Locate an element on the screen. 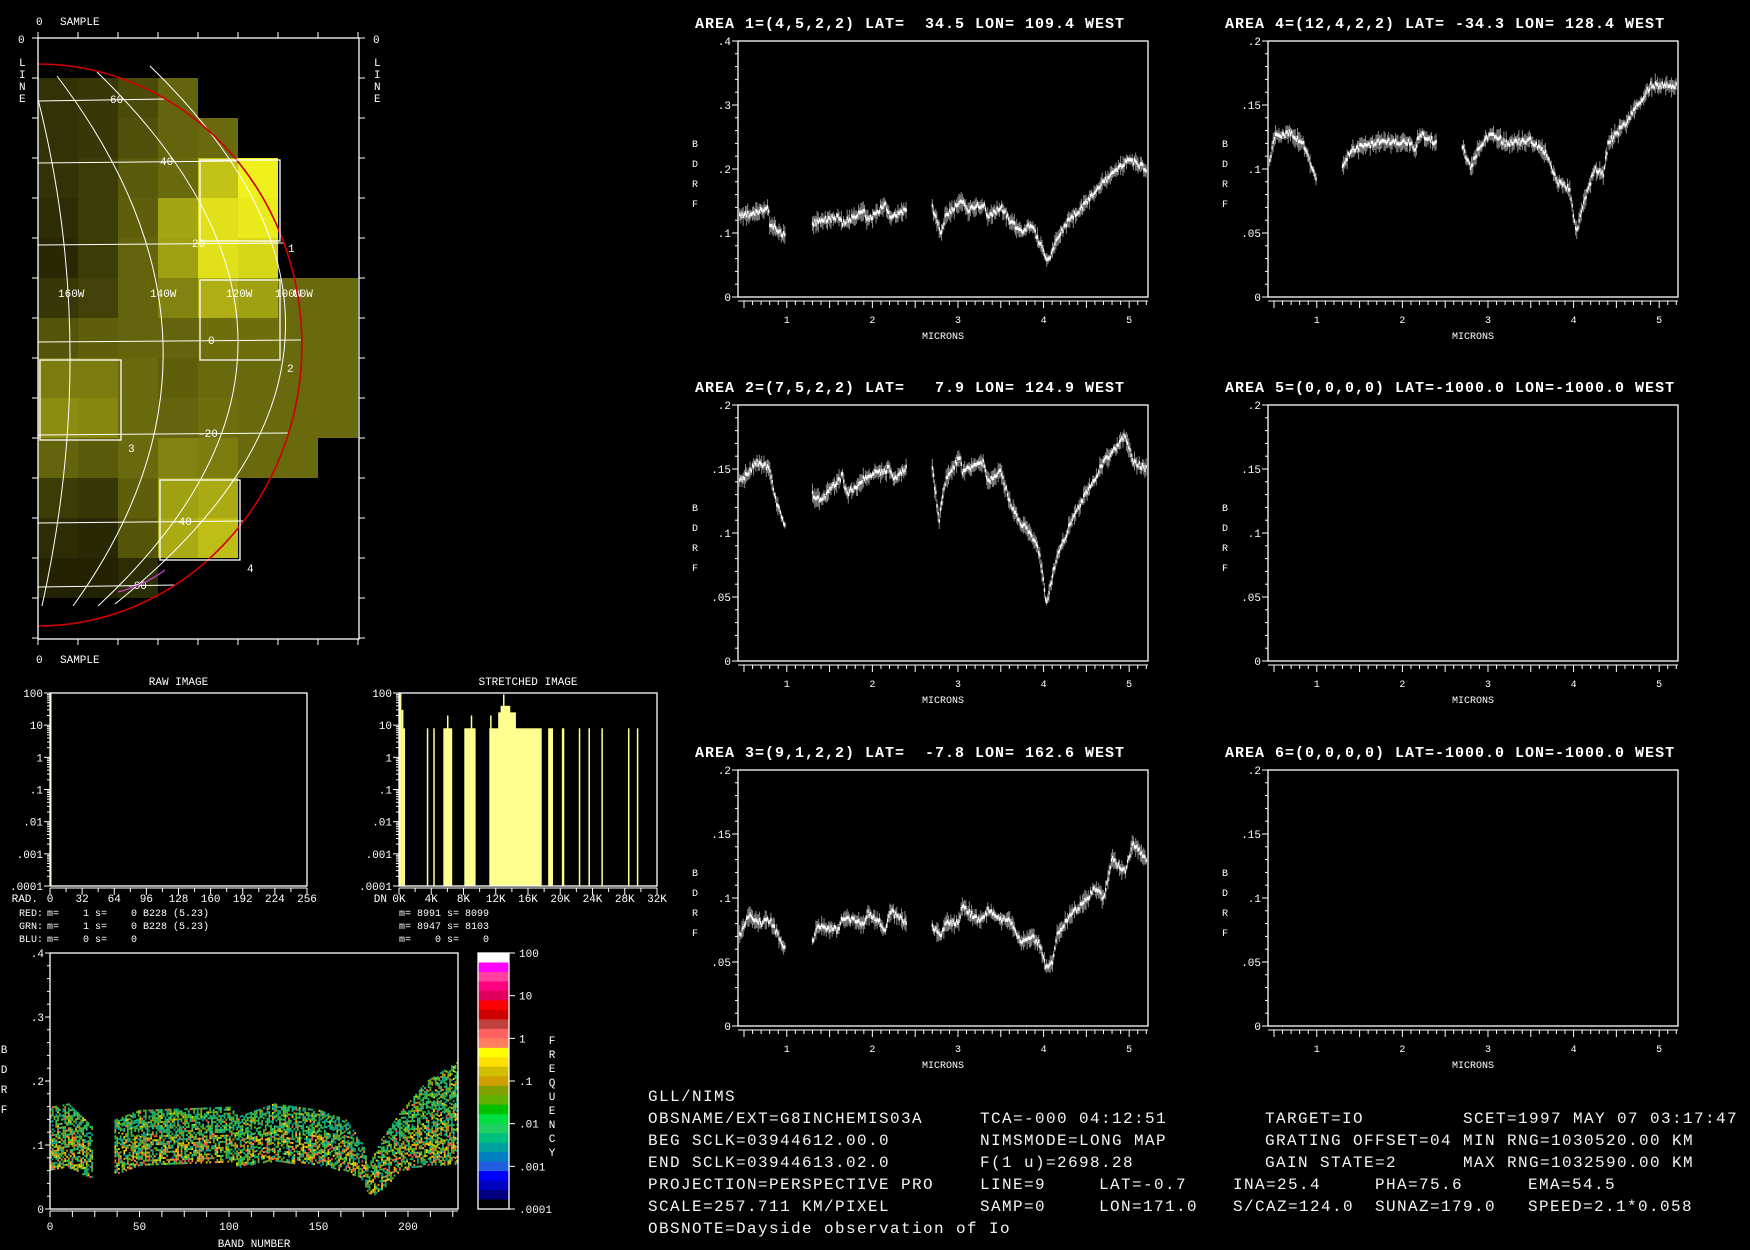 Image resolution: width=1750 pixels, height=1250 pixels. x-tick-label: 96 is located at coordinates (146, 900).